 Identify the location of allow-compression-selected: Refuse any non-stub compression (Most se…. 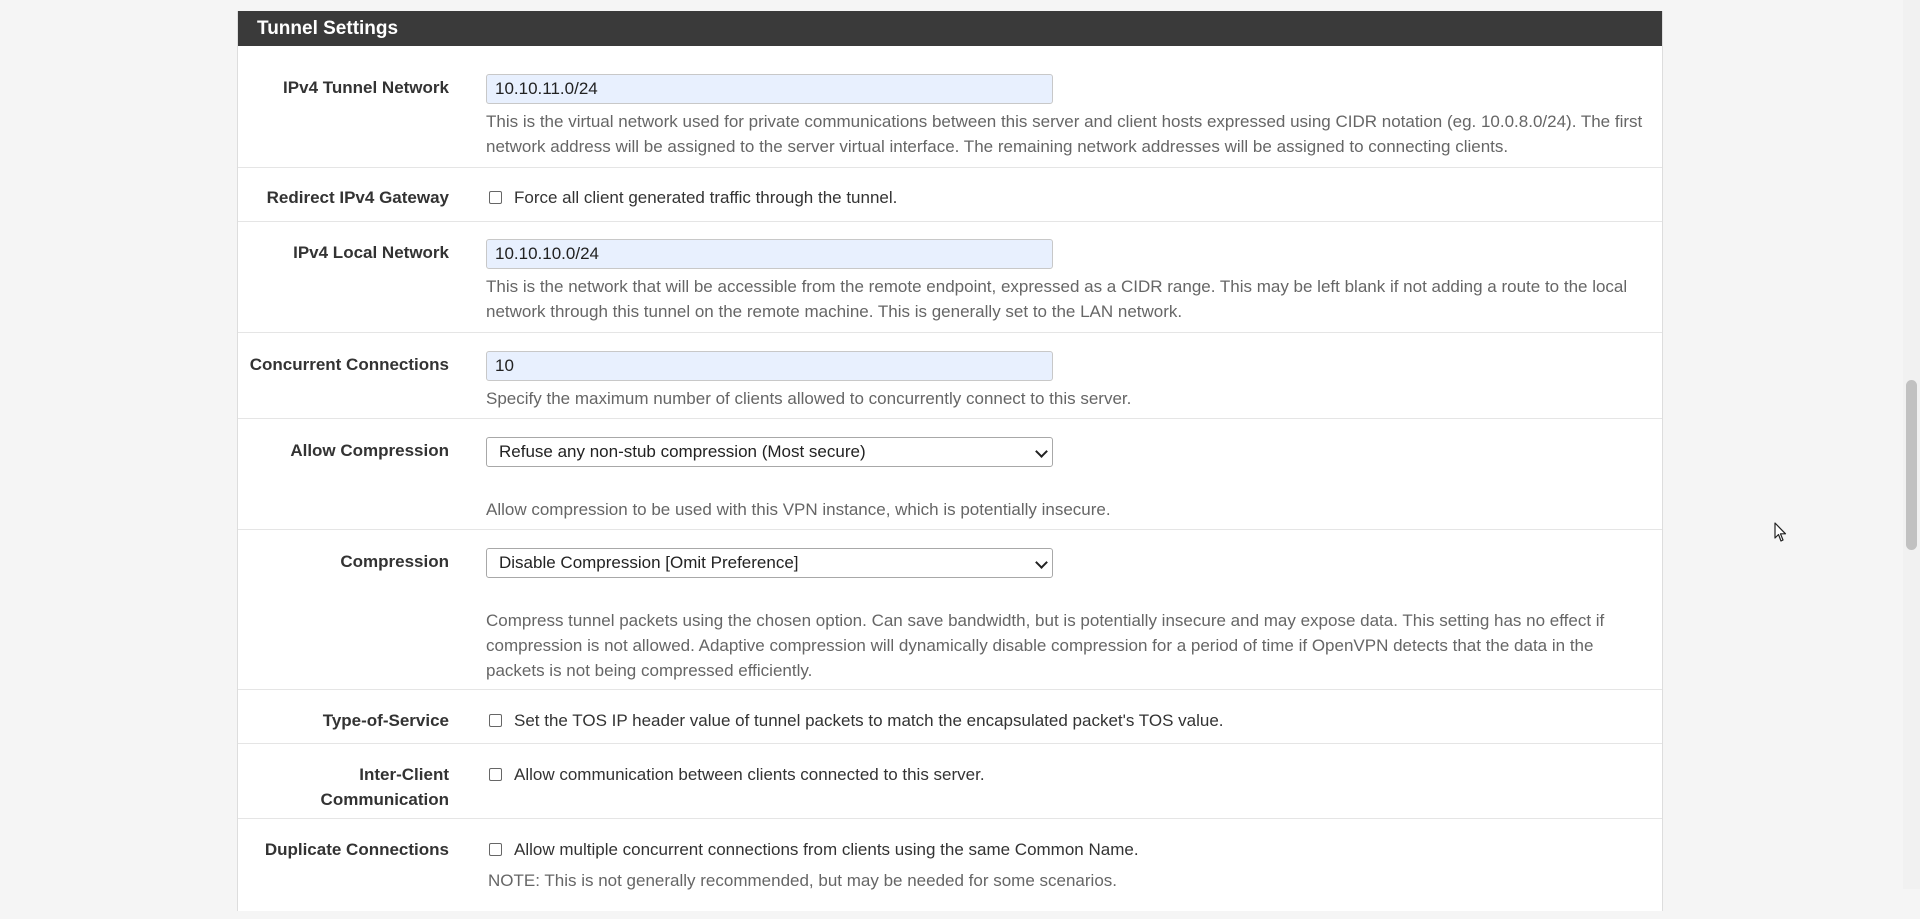
(682, 451).